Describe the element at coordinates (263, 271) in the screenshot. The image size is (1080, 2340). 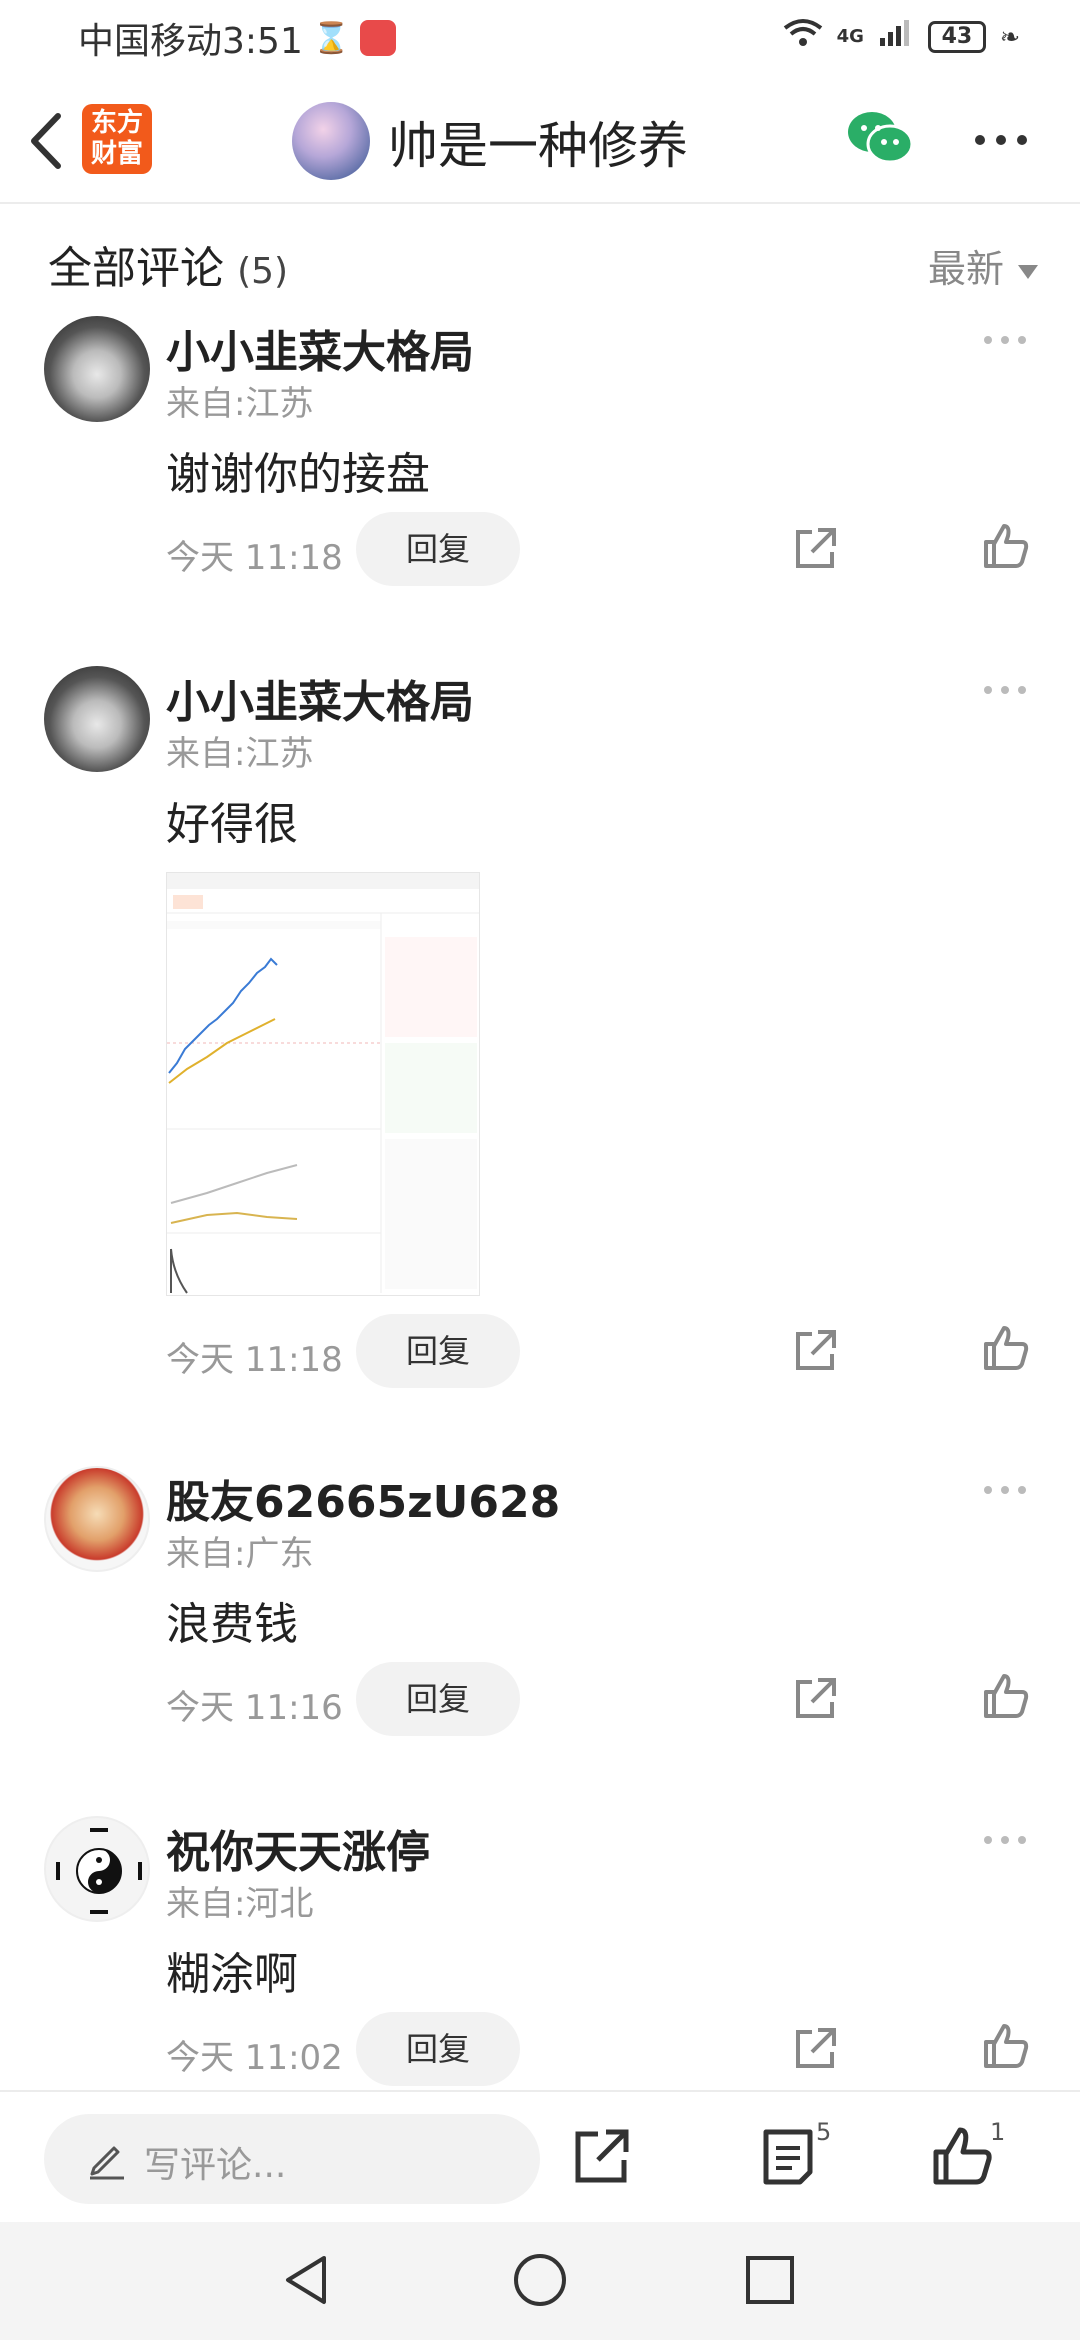
I see `comment-count: (5)` at that location.